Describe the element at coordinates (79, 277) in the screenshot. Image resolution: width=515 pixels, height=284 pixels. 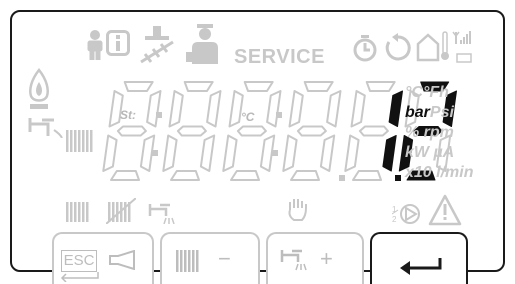
I see `return-arrow-icon` at that location.